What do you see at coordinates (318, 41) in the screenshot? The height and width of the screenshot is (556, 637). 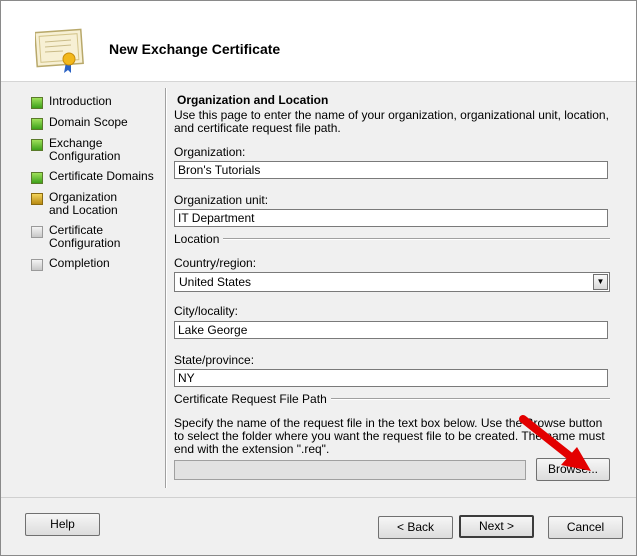 I see `wizard-header: New Exchange Certificate` at bounding box center [318, 41].